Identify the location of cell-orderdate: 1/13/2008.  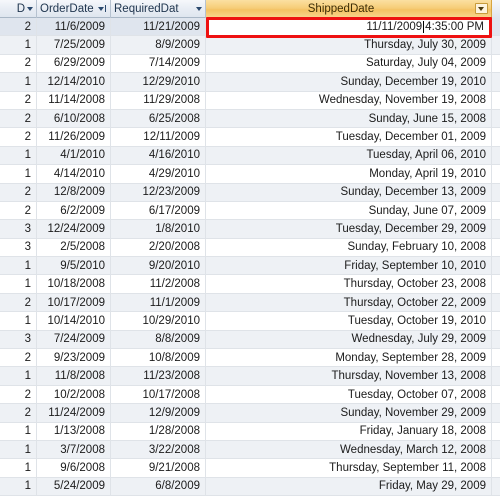
(74, 431).